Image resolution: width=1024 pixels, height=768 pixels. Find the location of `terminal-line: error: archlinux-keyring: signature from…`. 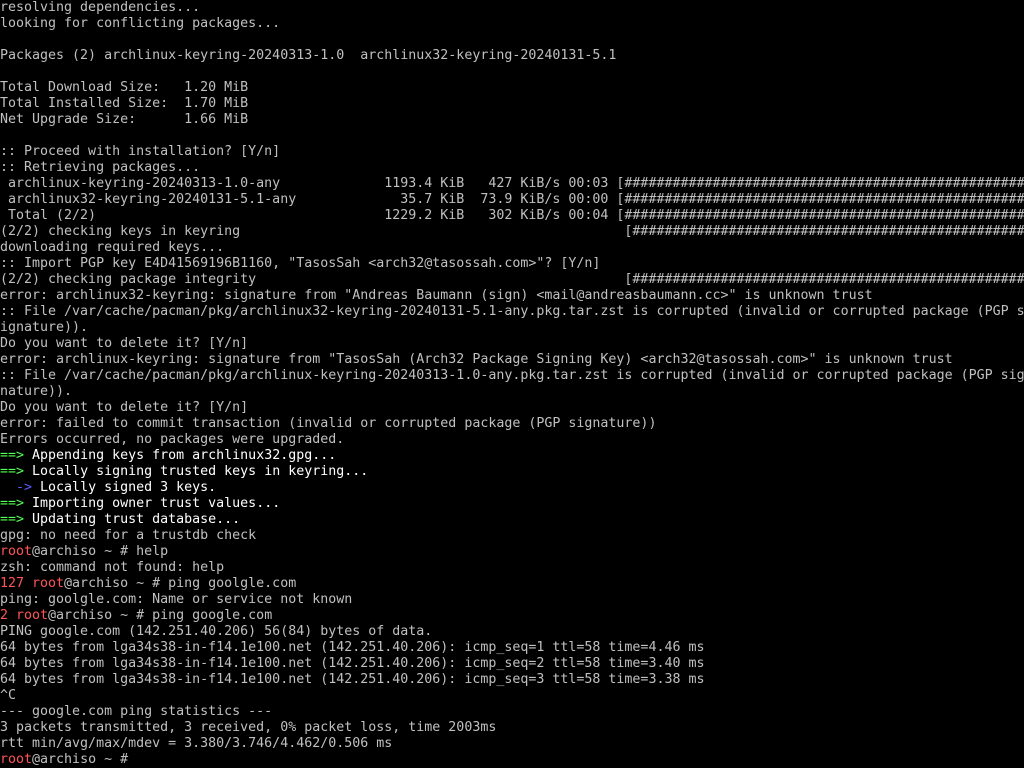

terminal-line: error: archlinux-keyring: signature from… is located at coordinates (512, 360).